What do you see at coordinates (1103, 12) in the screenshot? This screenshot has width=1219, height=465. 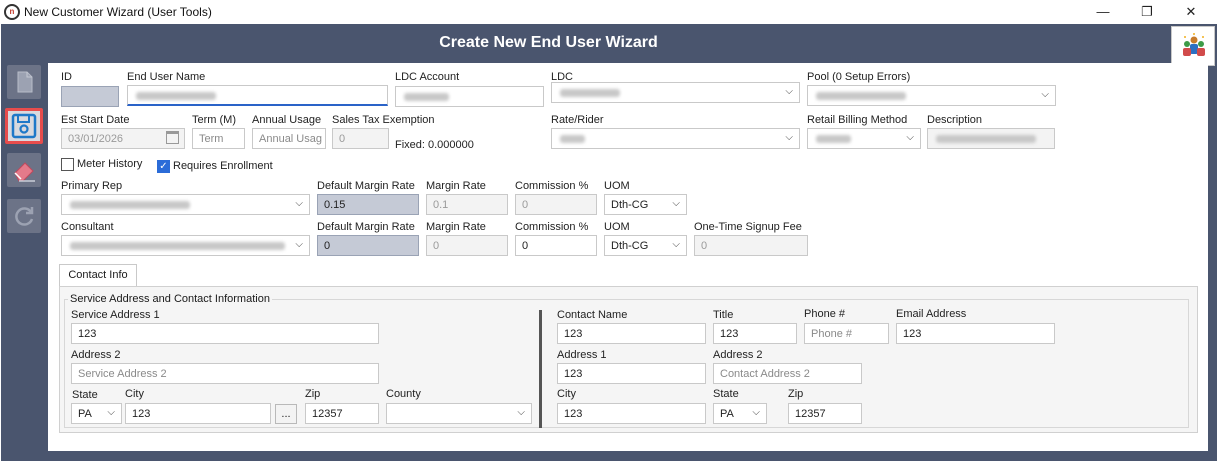 I see `minimize-button: —` at bounding box center [1103, 12].